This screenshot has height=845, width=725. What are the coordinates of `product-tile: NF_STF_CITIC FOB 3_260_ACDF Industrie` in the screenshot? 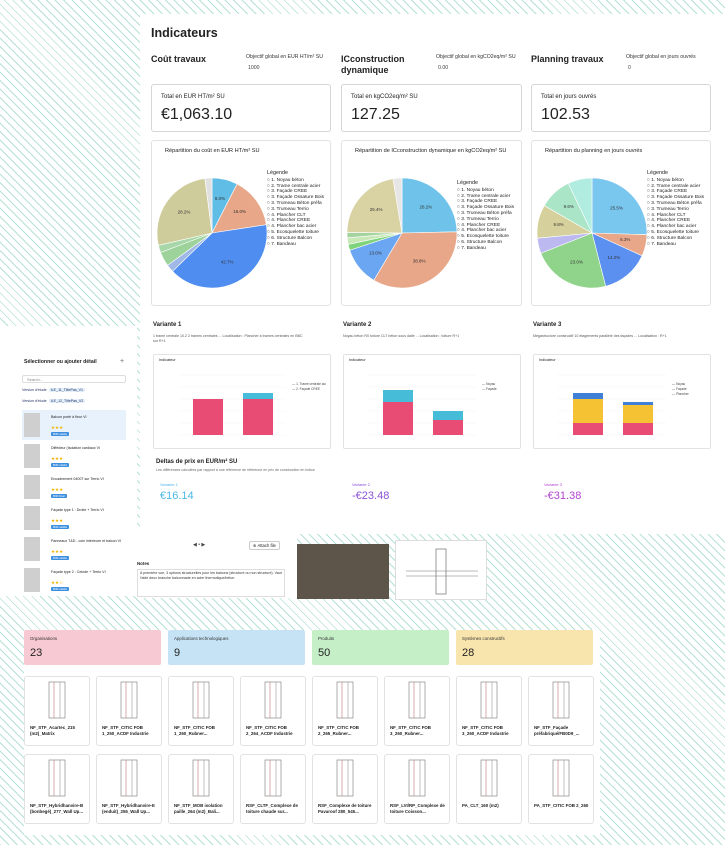 It's located at (489, 711).